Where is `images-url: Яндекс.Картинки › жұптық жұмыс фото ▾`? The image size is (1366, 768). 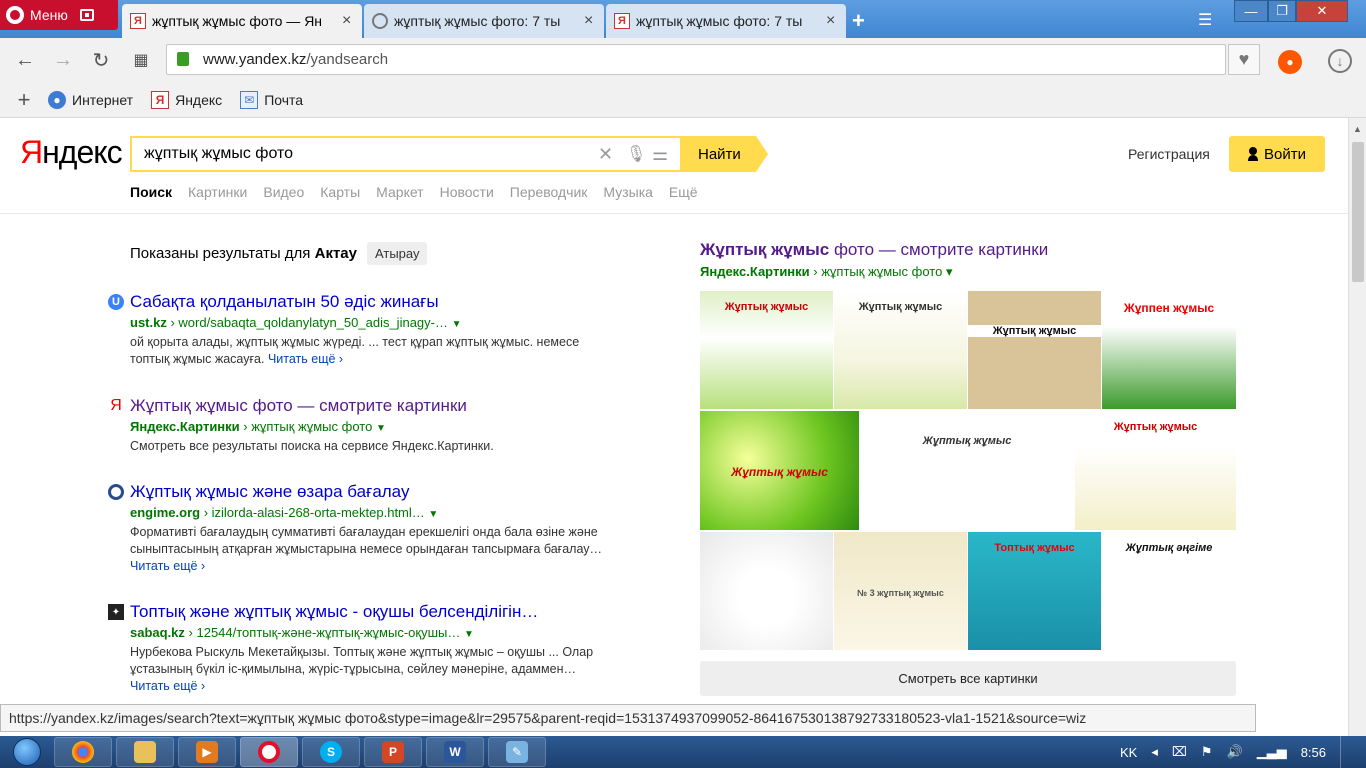
images-url: Яндекс.Картинки › жұптық жұмыс фото ▾ is located at coordinates (968, 272).